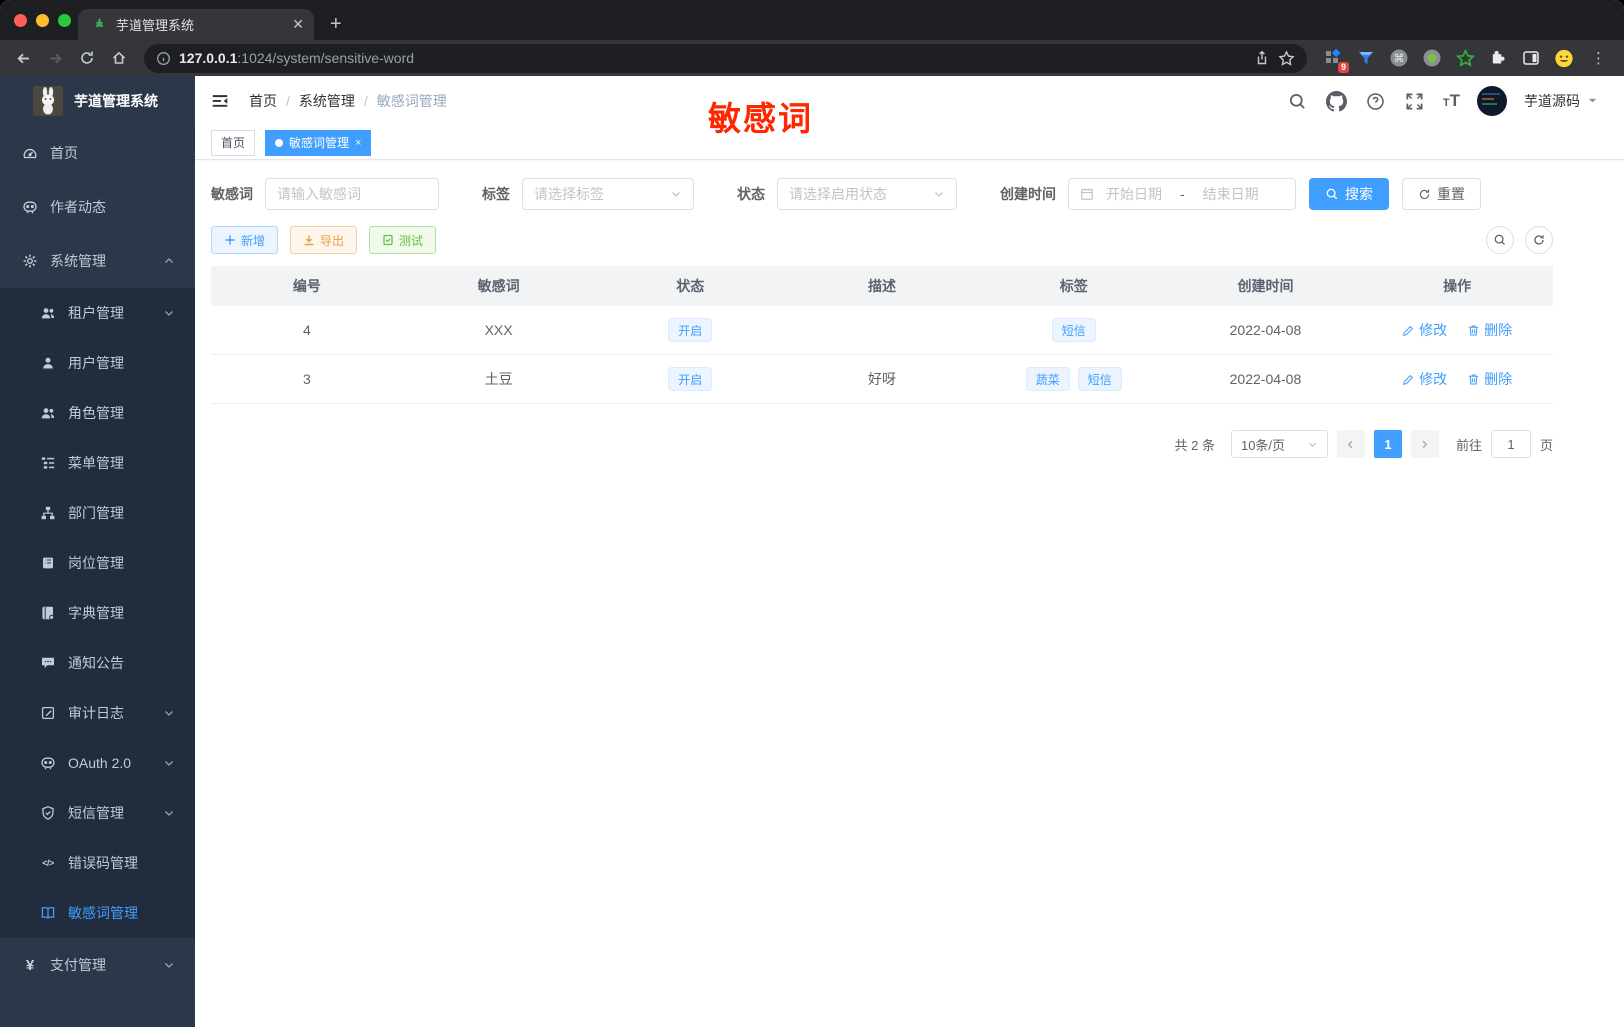 This screenshot has height=1027, width=1624. I want to click on sidebar-item-label: 错误码管理, so click(103, 863).